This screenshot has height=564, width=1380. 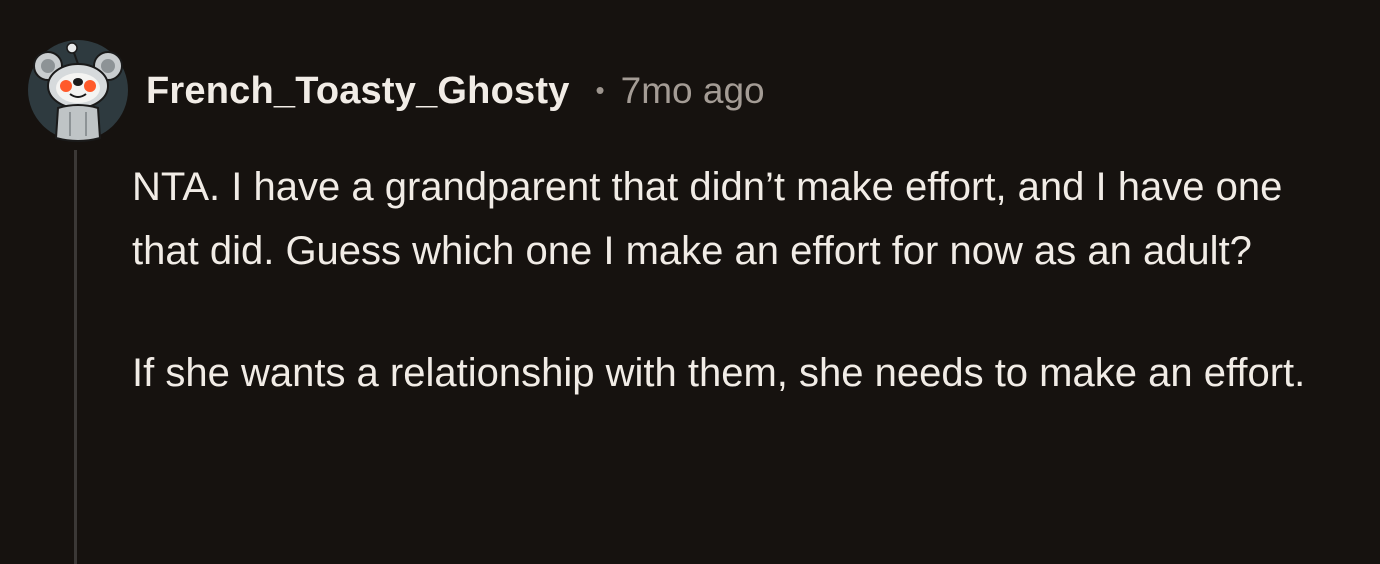 What do you see at coordinates (75, 357) in the screenshot?
I see `thread-line` at bounding box center [75, 357].